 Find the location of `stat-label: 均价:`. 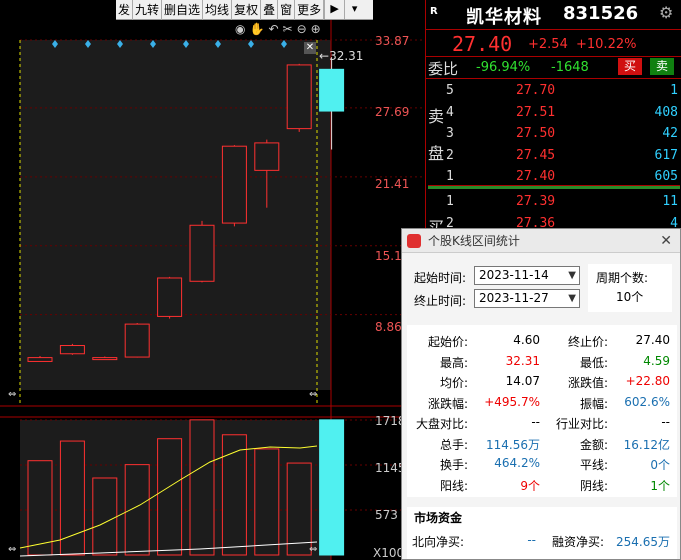

stat-label: 均价: is located at coordinates (453, 383).